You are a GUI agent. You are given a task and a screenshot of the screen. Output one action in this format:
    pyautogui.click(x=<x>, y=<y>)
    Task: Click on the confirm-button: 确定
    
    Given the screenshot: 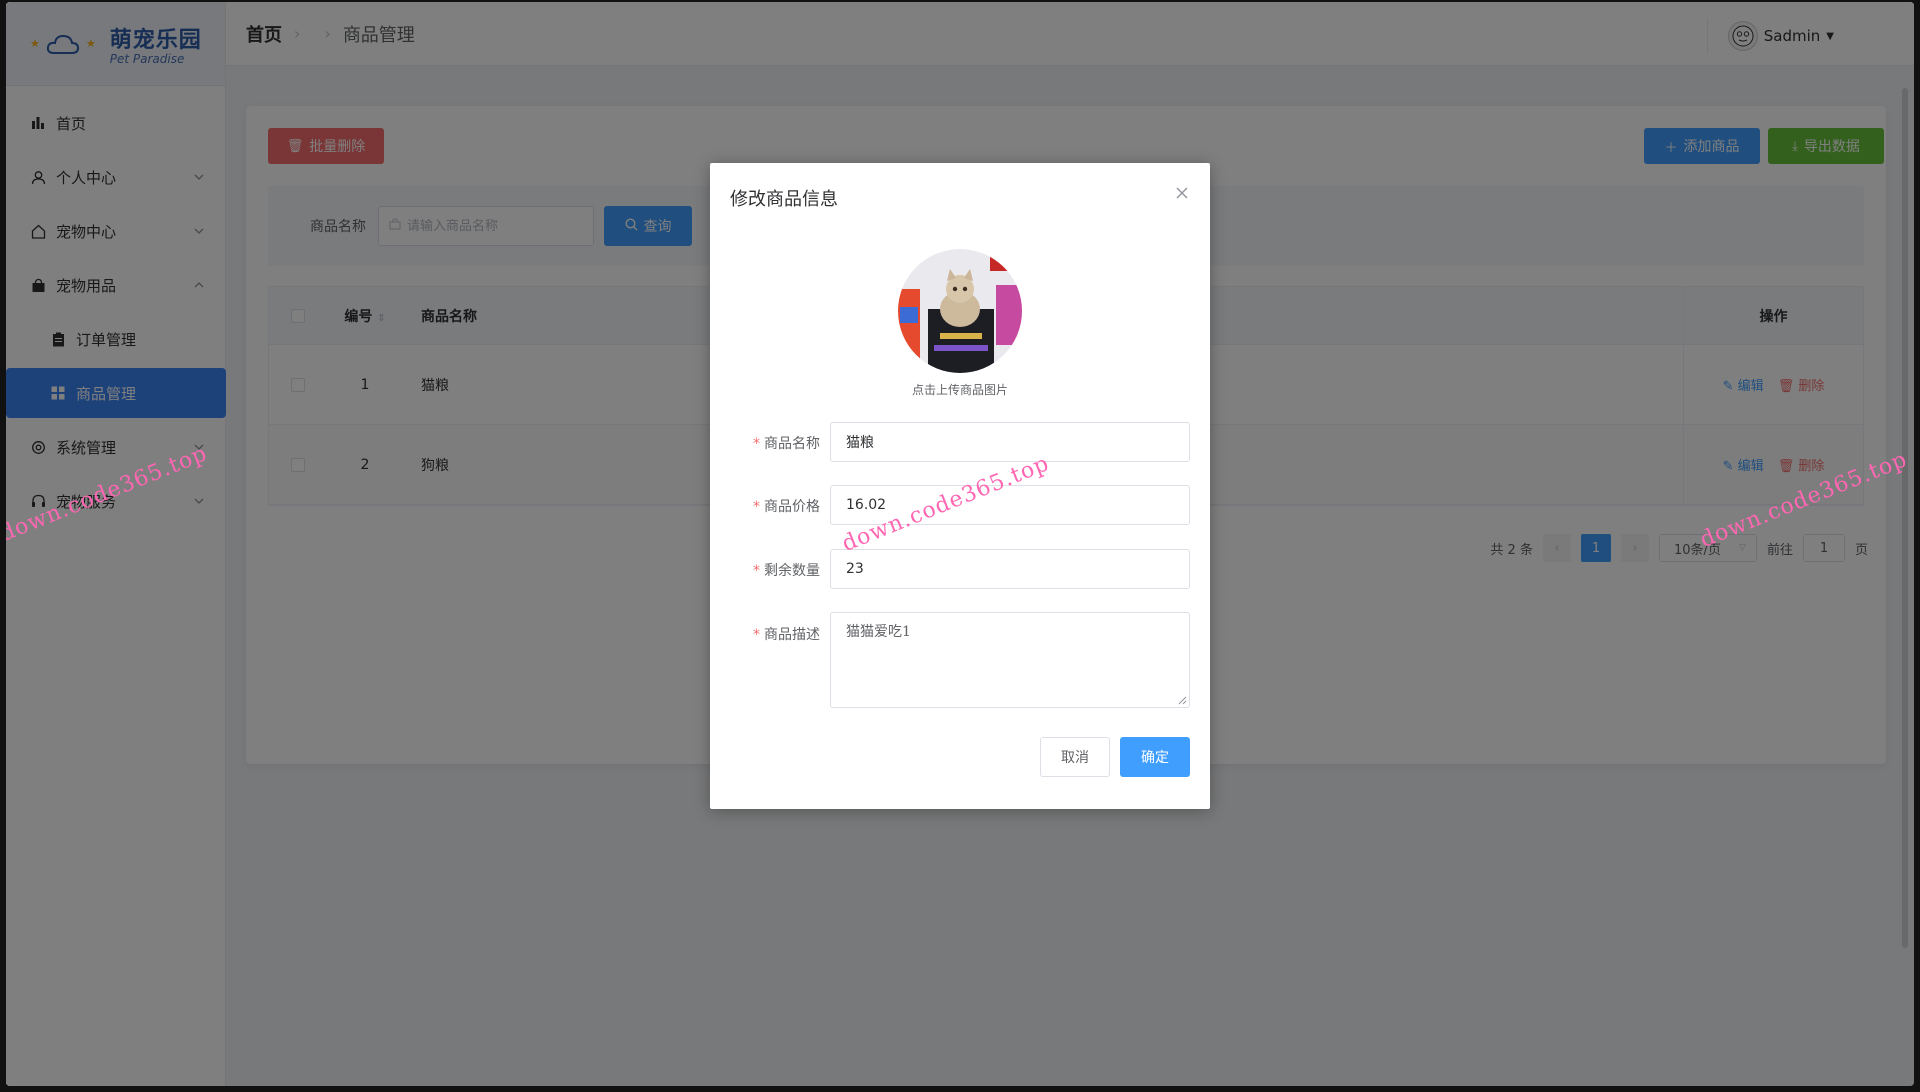 What is the action you would take?
    pyautogui.click(x=1155, y=757)
    